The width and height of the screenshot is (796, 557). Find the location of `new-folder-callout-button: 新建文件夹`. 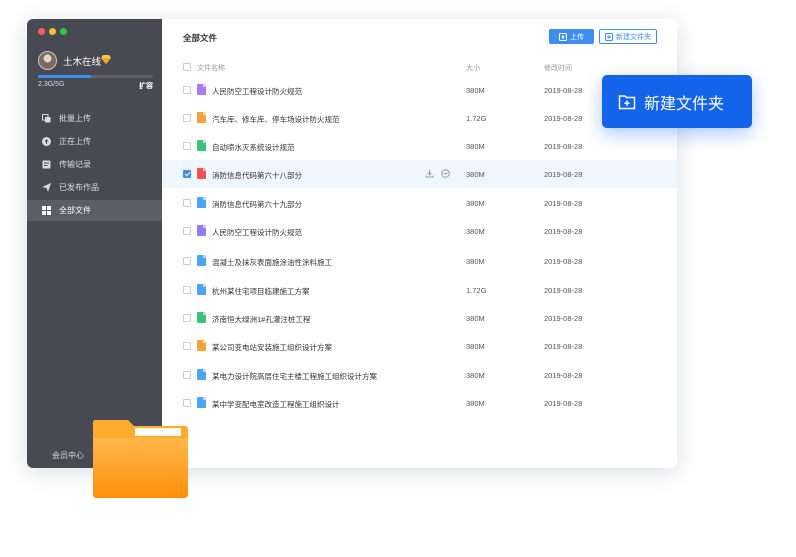

new-folder-callout-button: 新建文件夹 is located at coordinates (677, 101).